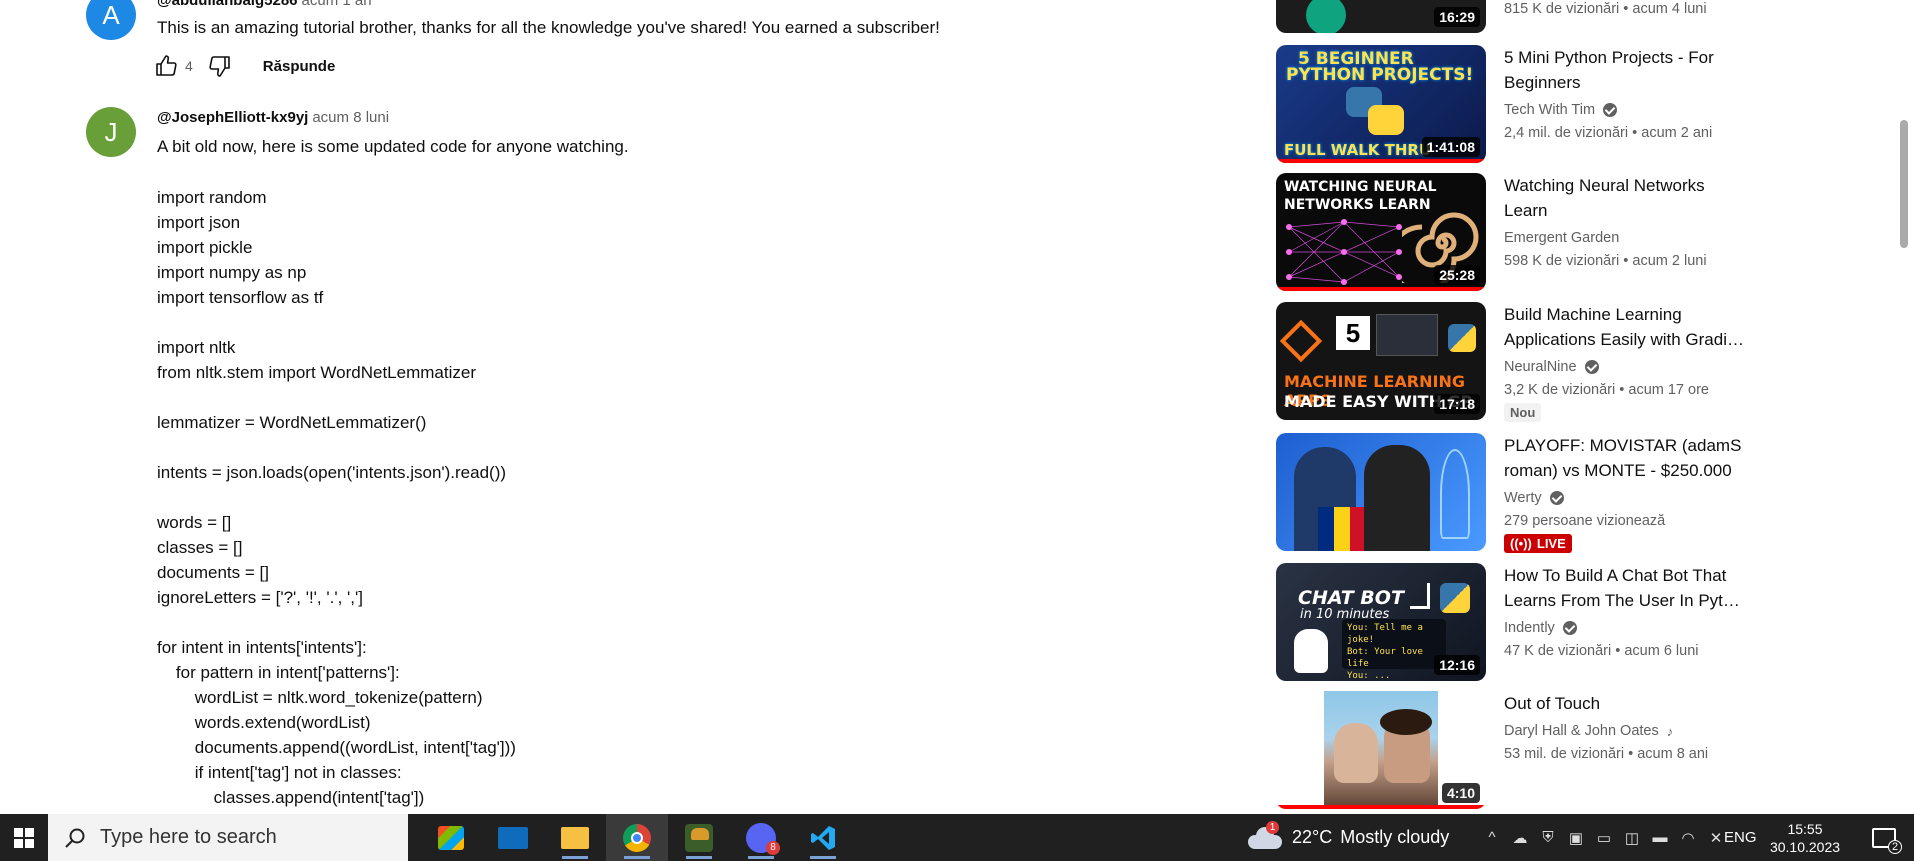  Describe the element at coordinates (1492, 837) in the screenshot. I see `chevron-up-icon: ^` at that location.